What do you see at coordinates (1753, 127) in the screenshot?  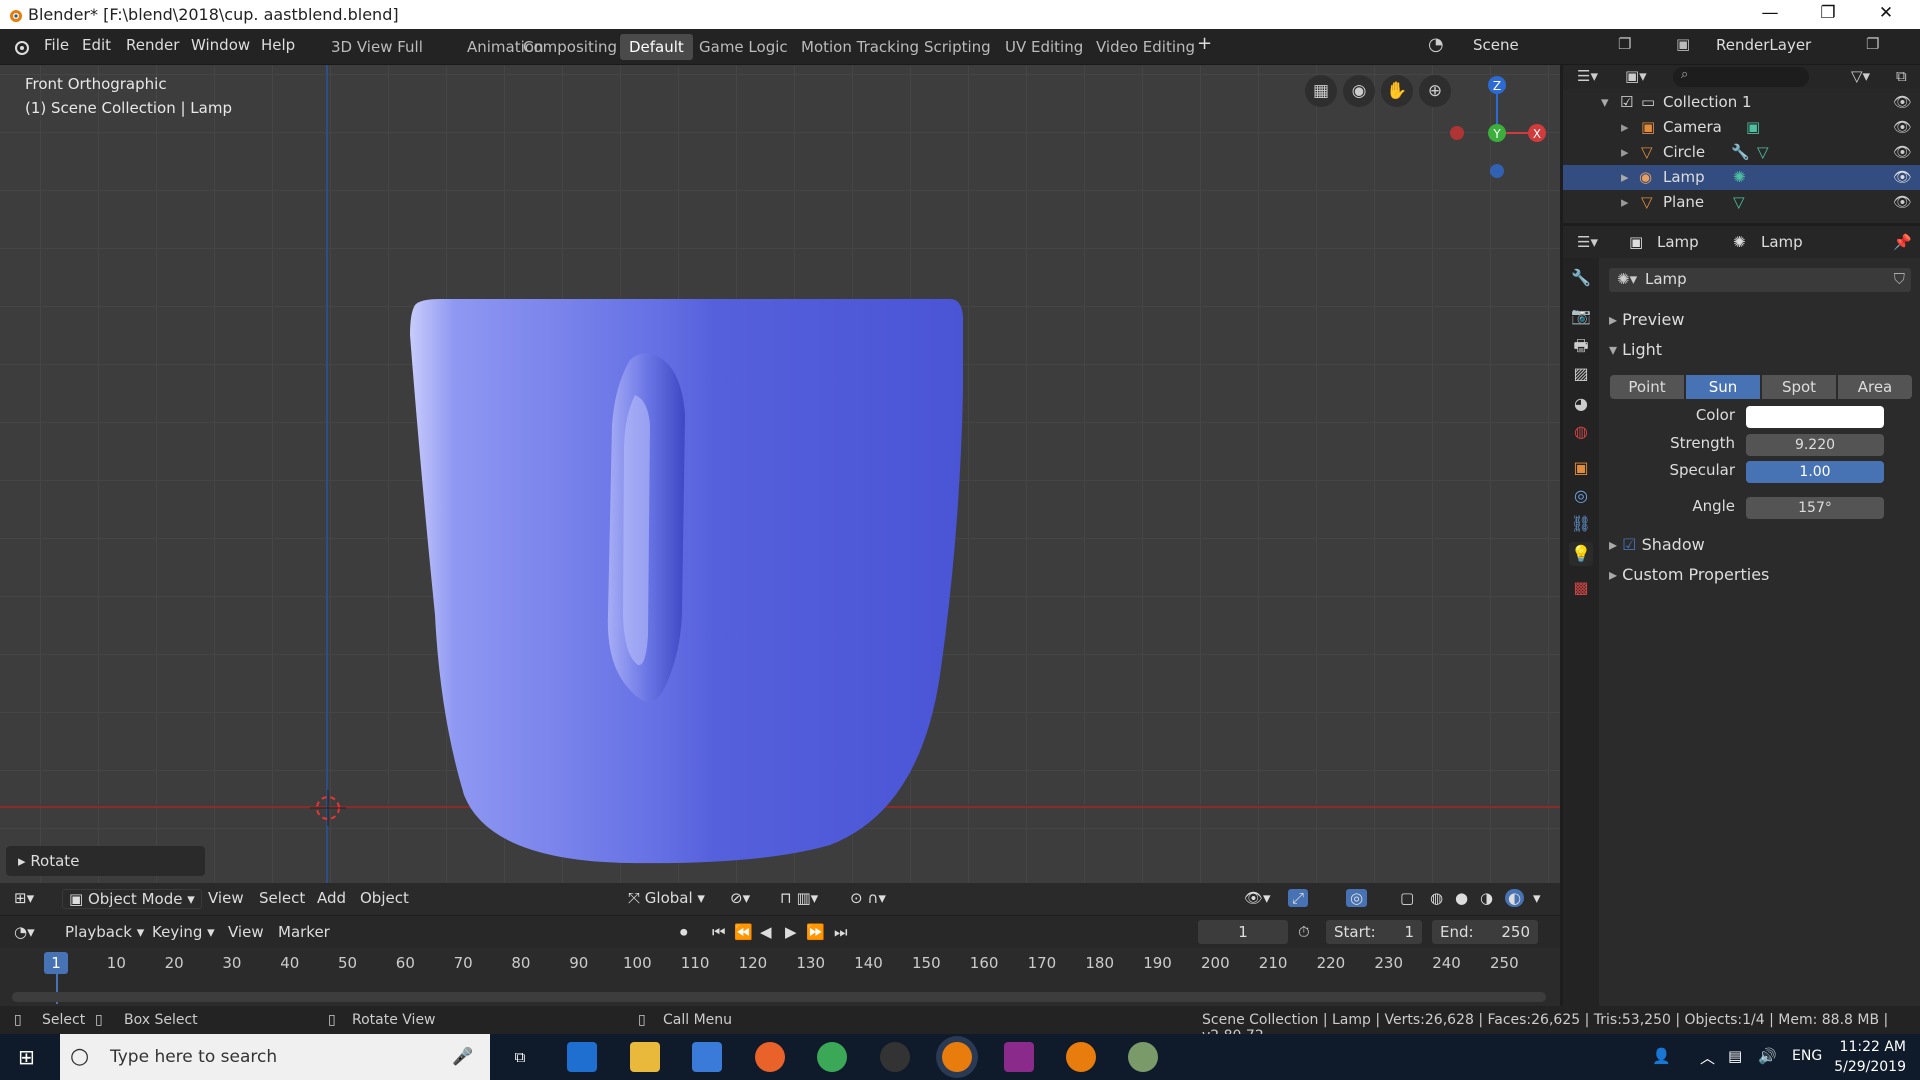 I see `camera-data-icon: ▣` at bounding box center [1753, 127].